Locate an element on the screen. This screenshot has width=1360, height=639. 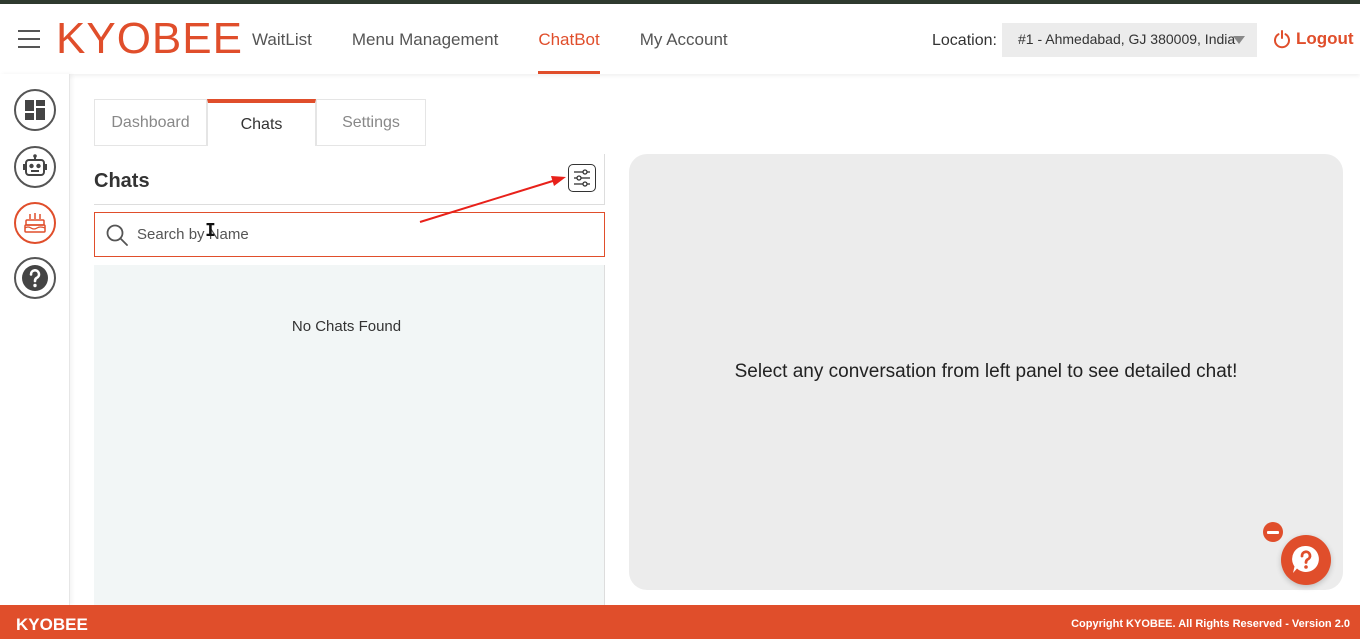
hamburger-menu-icon is located at coordinates (29, 39).